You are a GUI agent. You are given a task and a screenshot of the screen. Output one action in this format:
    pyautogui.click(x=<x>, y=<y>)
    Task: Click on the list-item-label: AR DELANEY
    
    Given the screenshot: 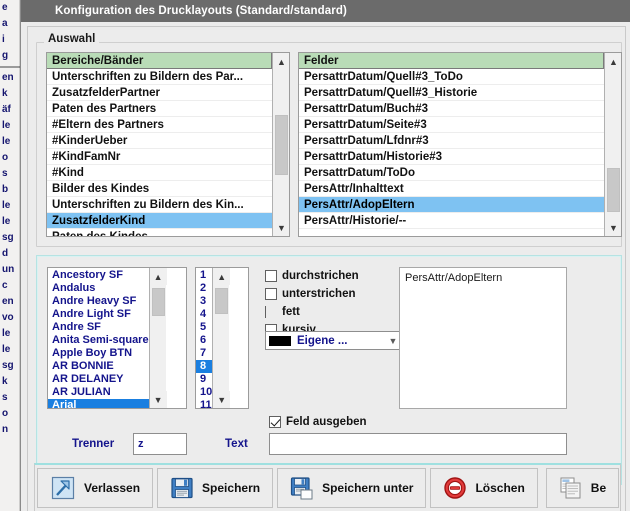 What is the action you would take?
    pyautogui.click(x=88, y=379)
    